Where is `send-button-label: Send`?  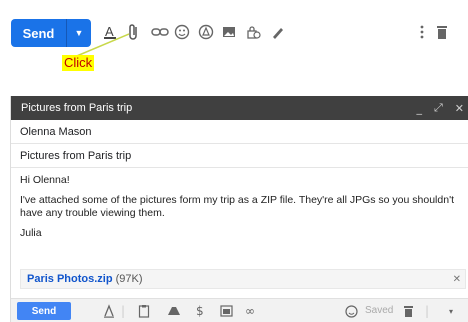 send-button-label: Send is located at coordinates (38, 33).